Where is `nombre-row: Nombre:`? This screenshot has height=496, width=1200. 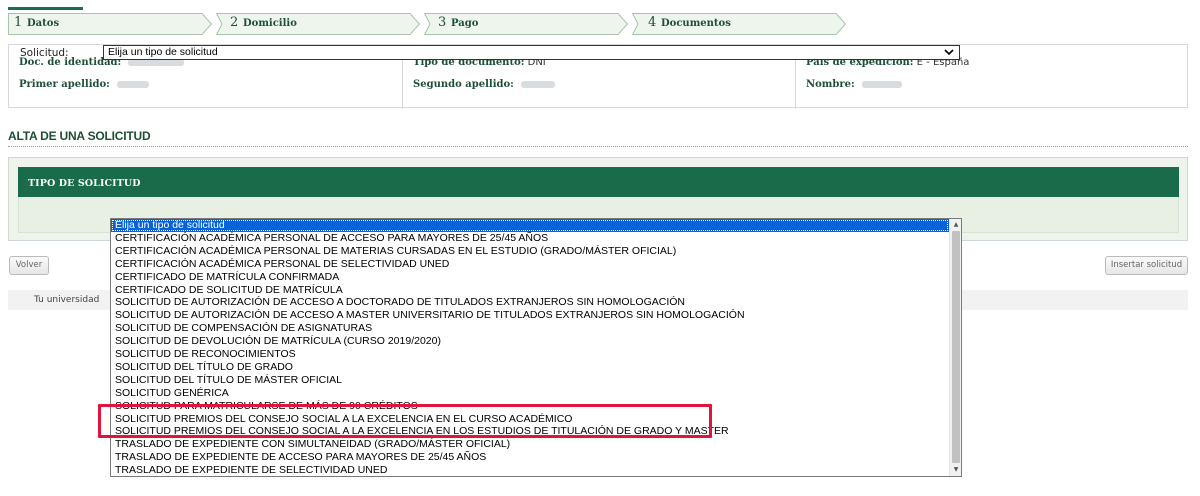
nombre-row: Nombre: is located at coordinates (854, 84).